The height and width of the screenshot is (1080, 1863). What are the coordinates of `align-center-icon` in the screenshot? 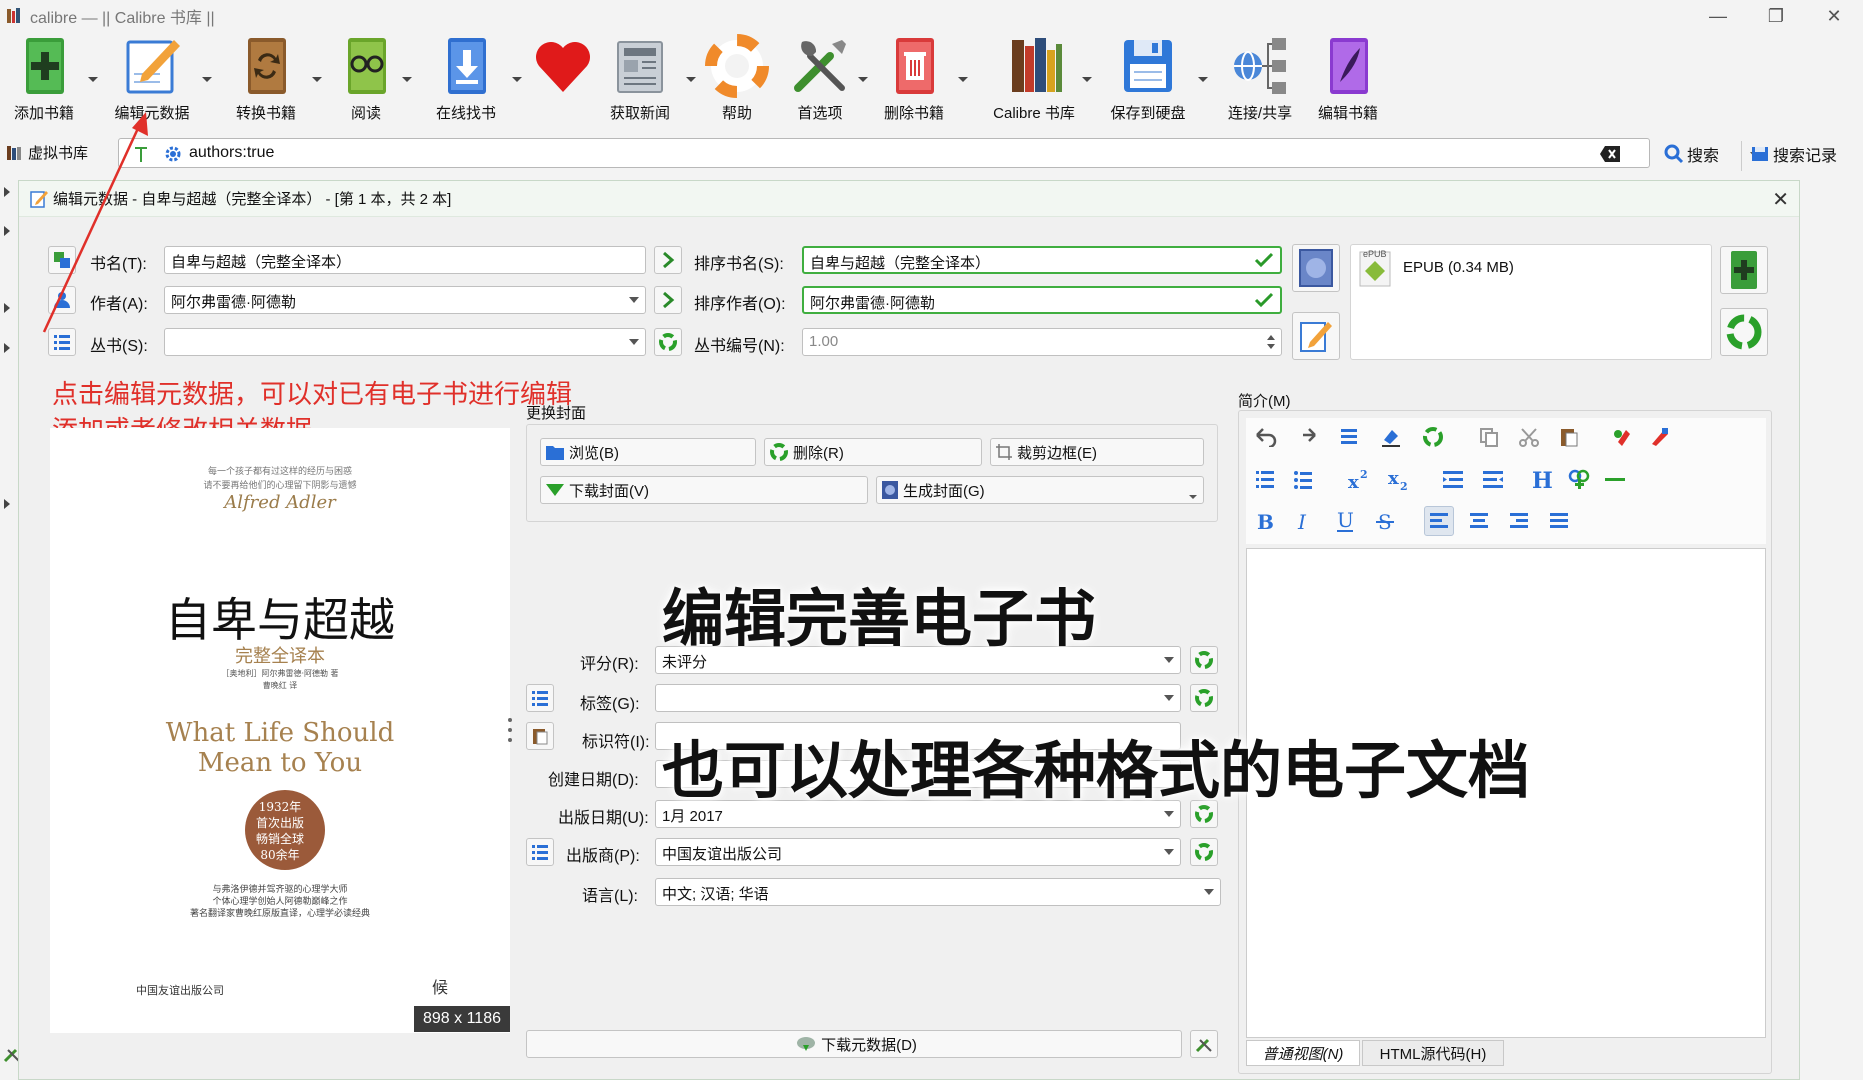 It's located at (1479, 521).